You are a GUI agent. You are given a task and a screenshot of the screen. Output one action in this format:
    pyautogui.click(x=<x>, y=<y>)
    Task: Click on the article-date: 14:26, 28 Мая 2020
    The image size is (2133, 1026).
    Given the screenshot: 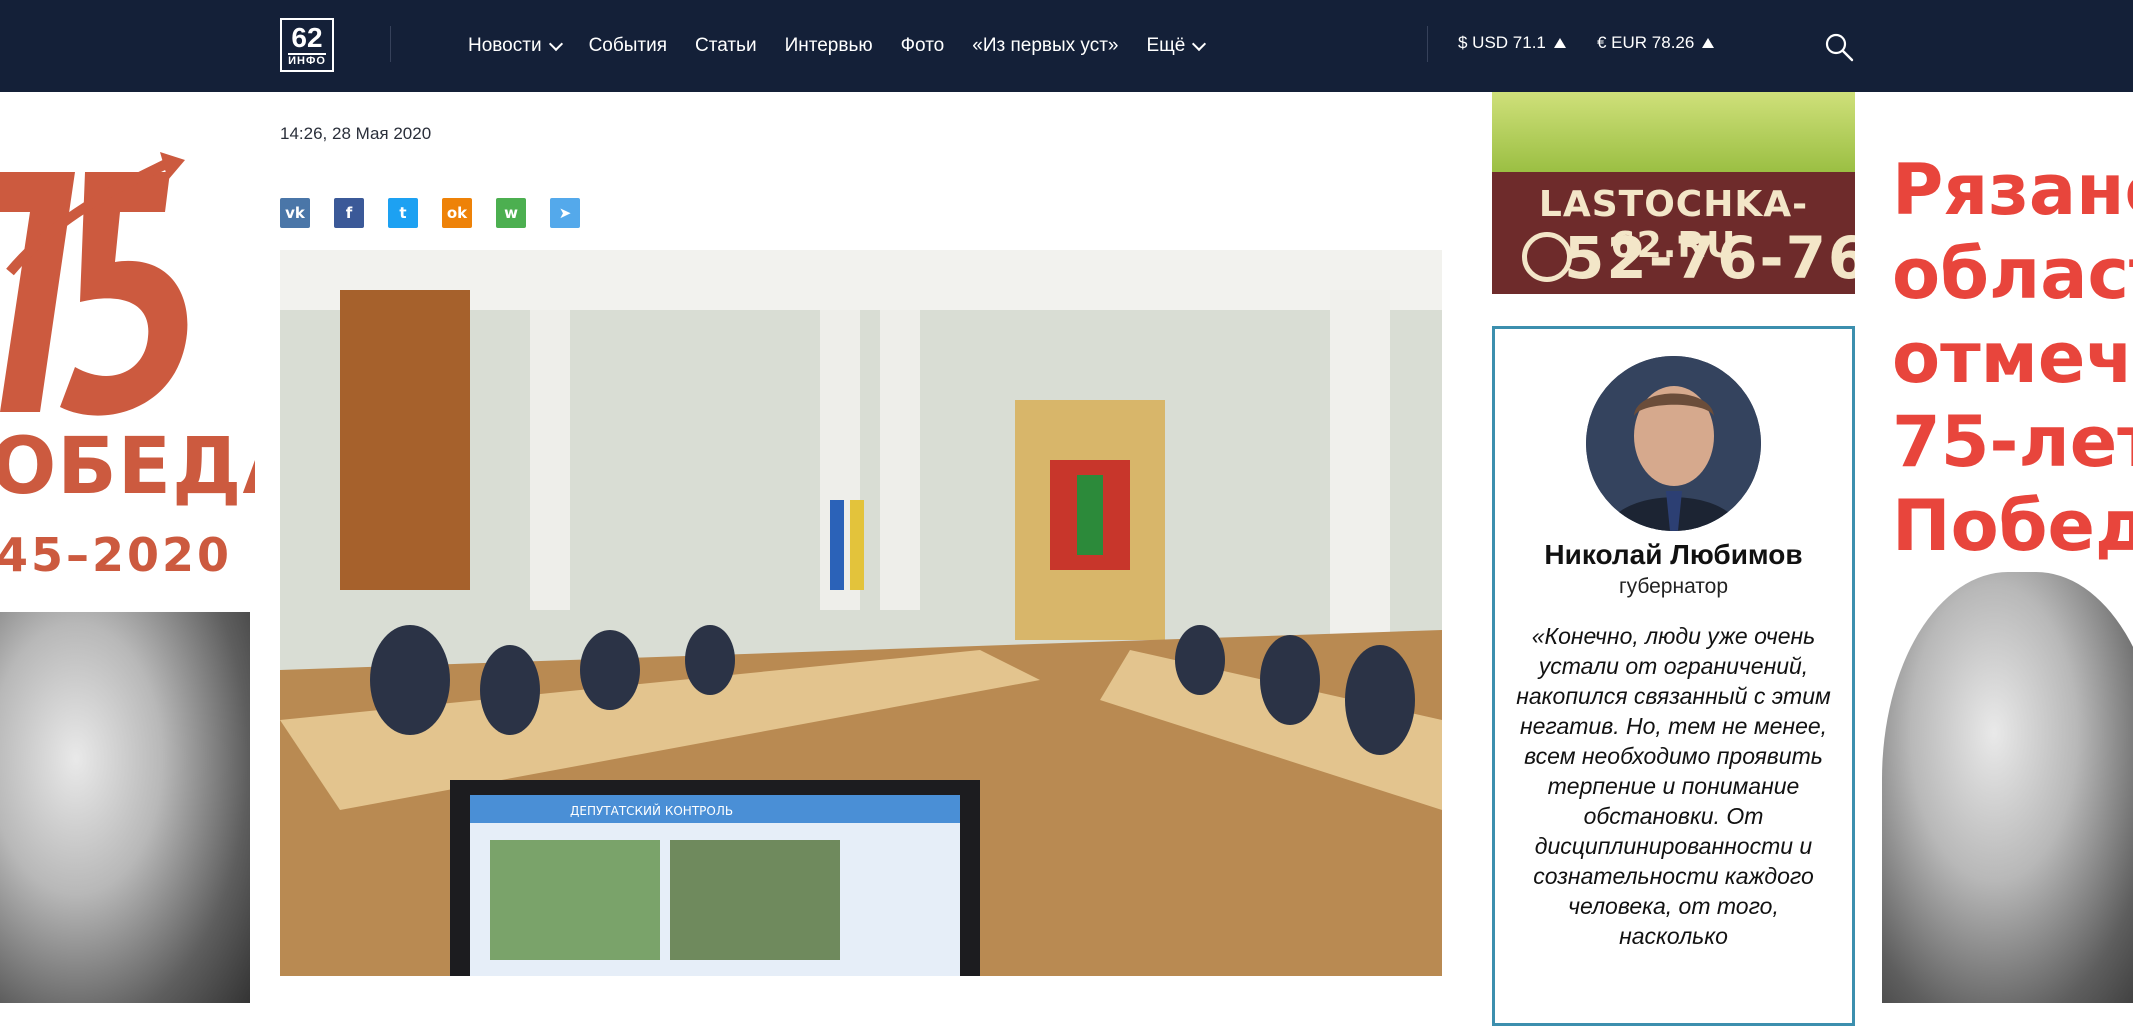 What is the action you would take?
    pyautogui.click(x=356, y=133)
    